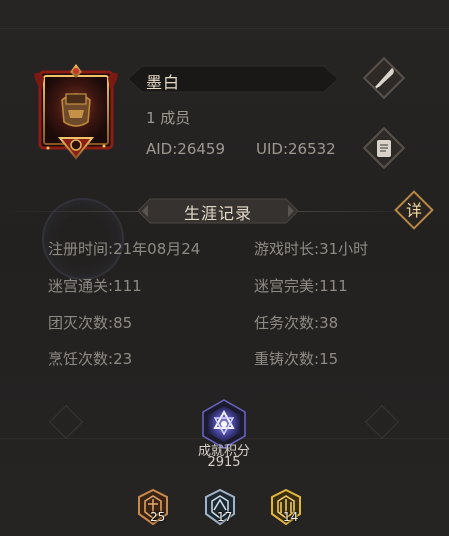 This screenshot has width=449, height=536. I want to click on stat-label: 迷宫完美:, so click(287, 286).